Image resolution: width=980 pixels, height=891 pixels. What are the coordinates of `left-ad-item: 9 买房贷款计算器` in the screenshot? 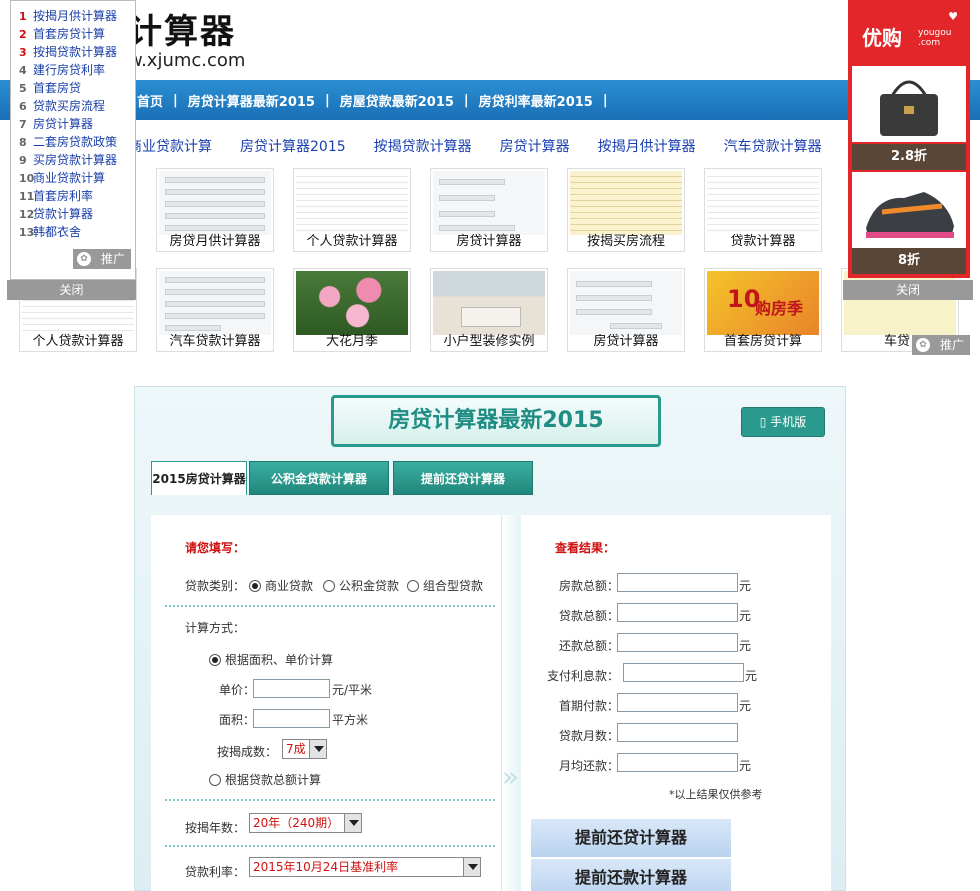 It's located at (77, 160).